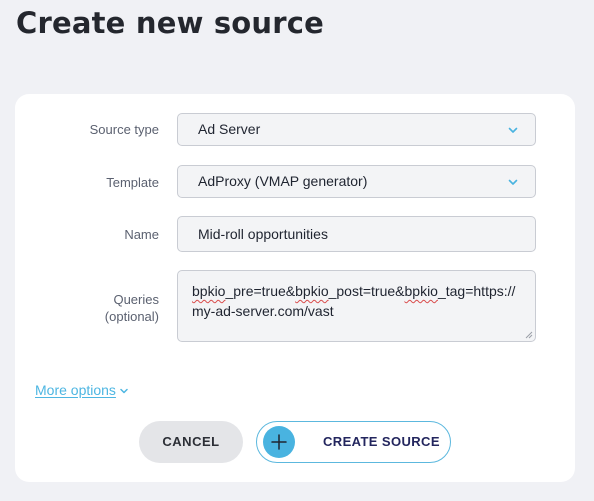 The height and width of the screenshot is (501, 594). Describe the element at coordinates (124, 129) in the screenshot. I see `source-type-label: Source type` at that location.